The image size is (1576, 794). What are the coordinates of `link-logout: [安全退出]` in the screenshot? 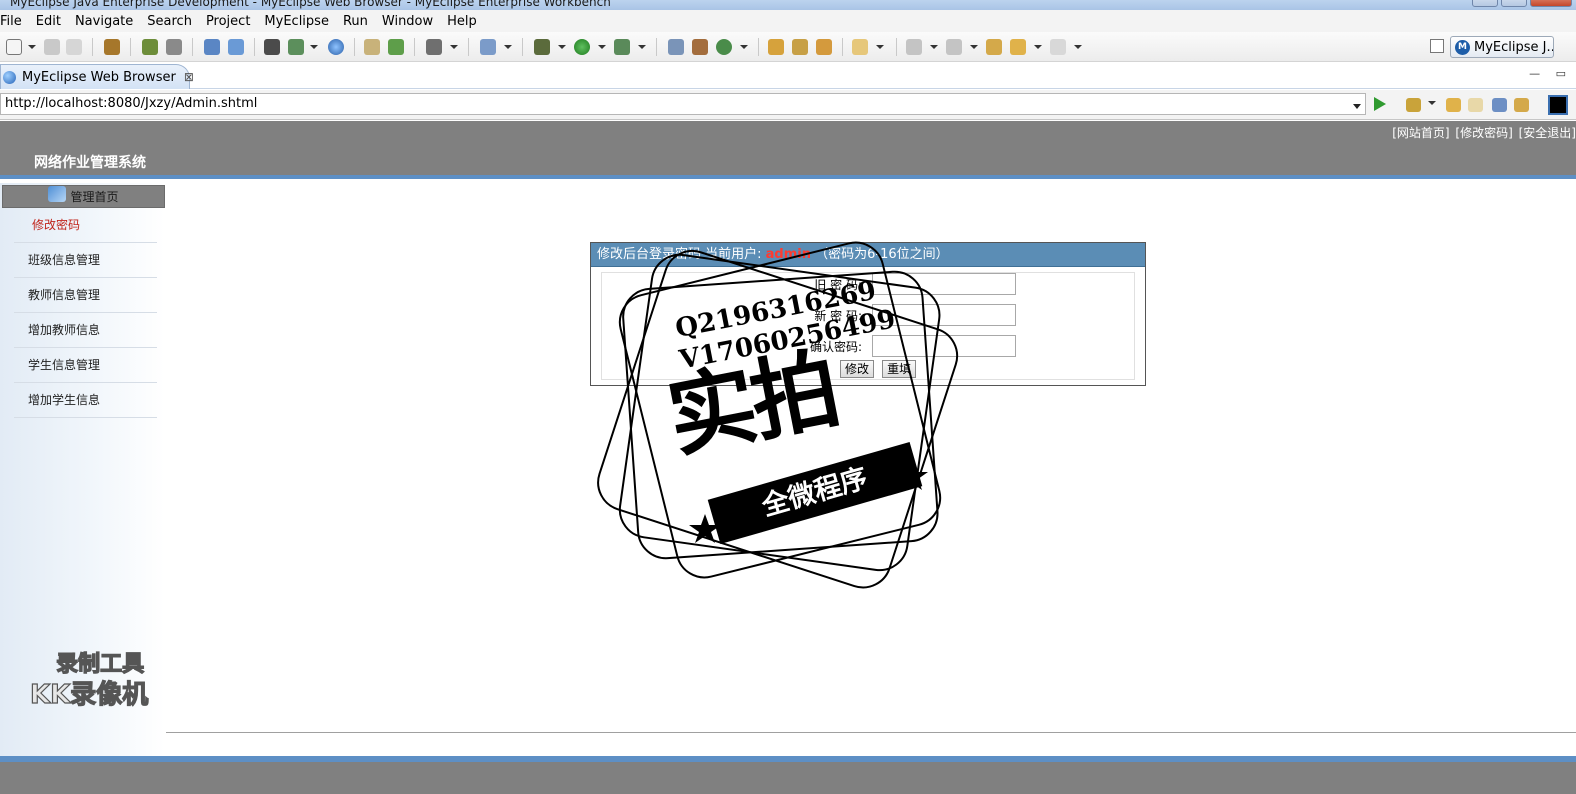 It's located at (1547, 133).